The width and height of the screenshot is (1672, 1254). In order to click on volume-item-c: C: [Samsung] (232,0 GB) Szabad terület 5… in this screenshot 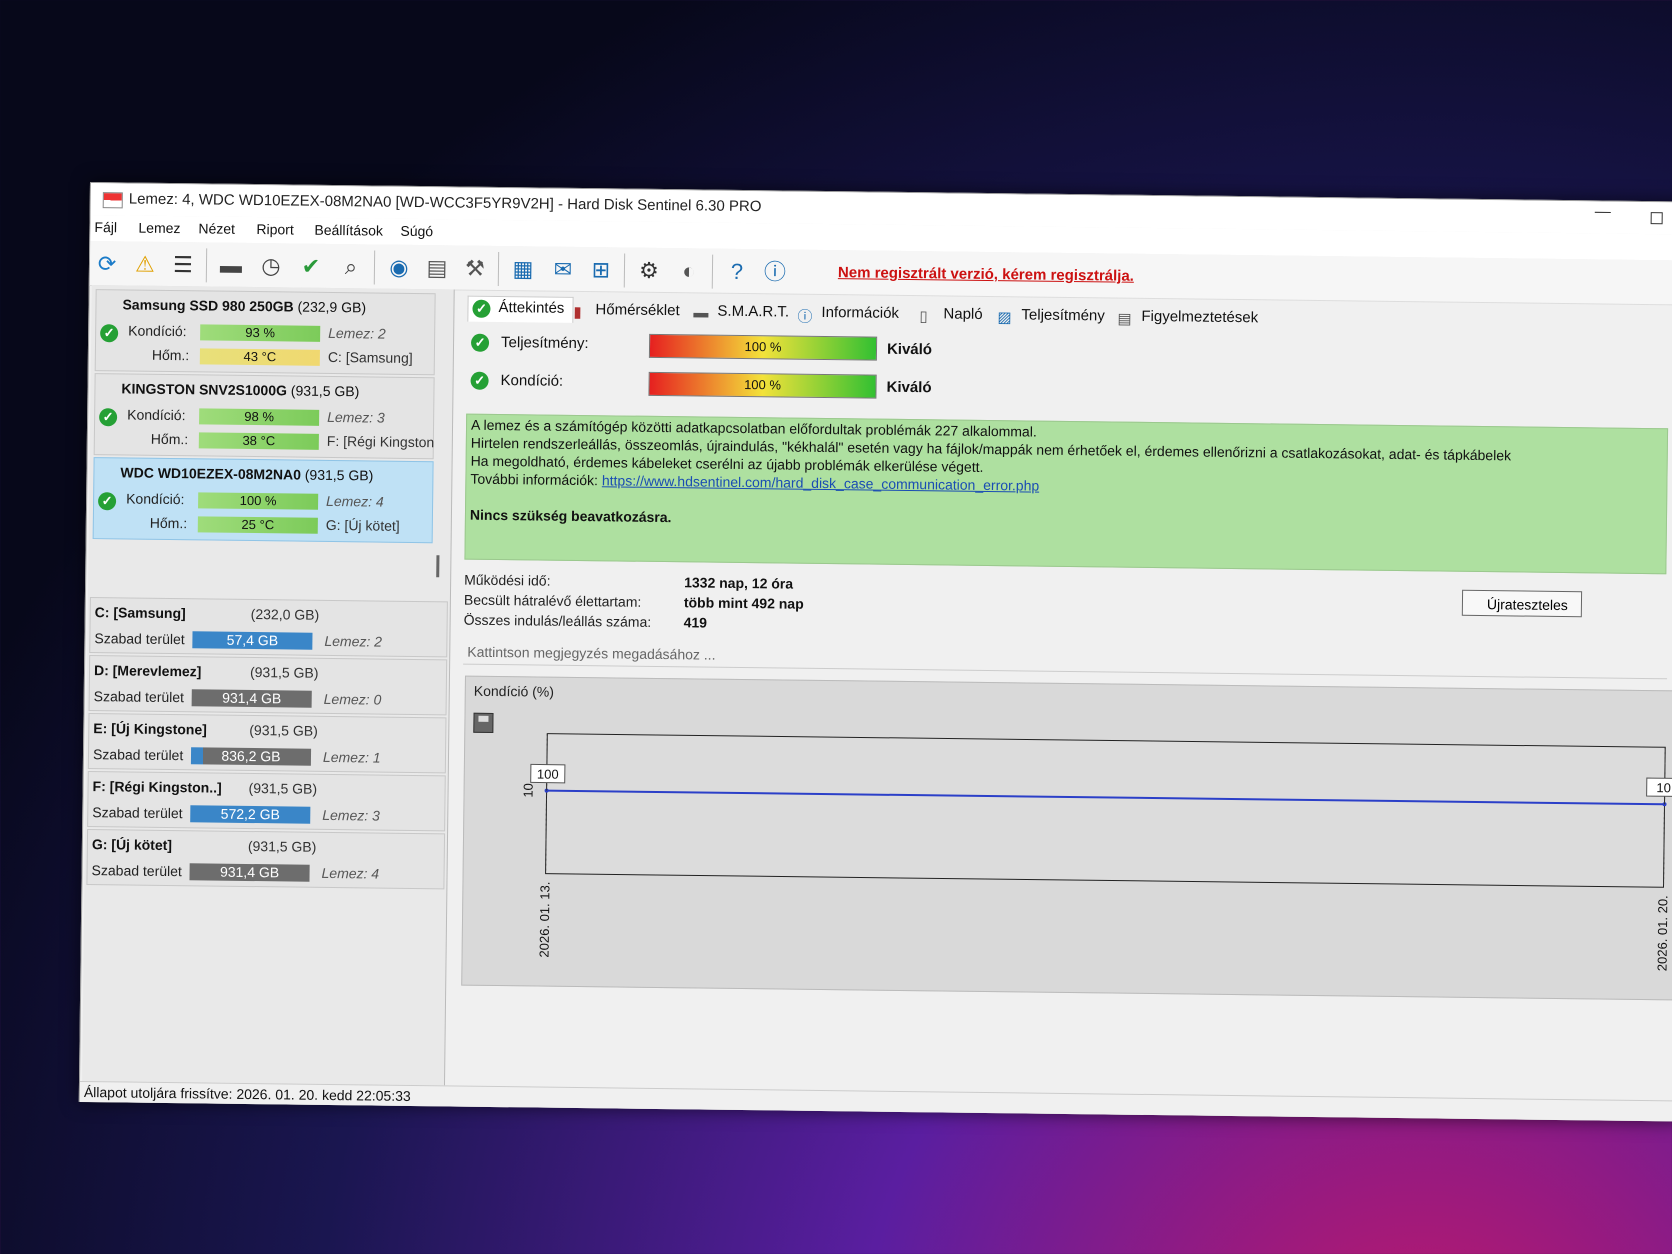, I will do `click(268, 627)`.